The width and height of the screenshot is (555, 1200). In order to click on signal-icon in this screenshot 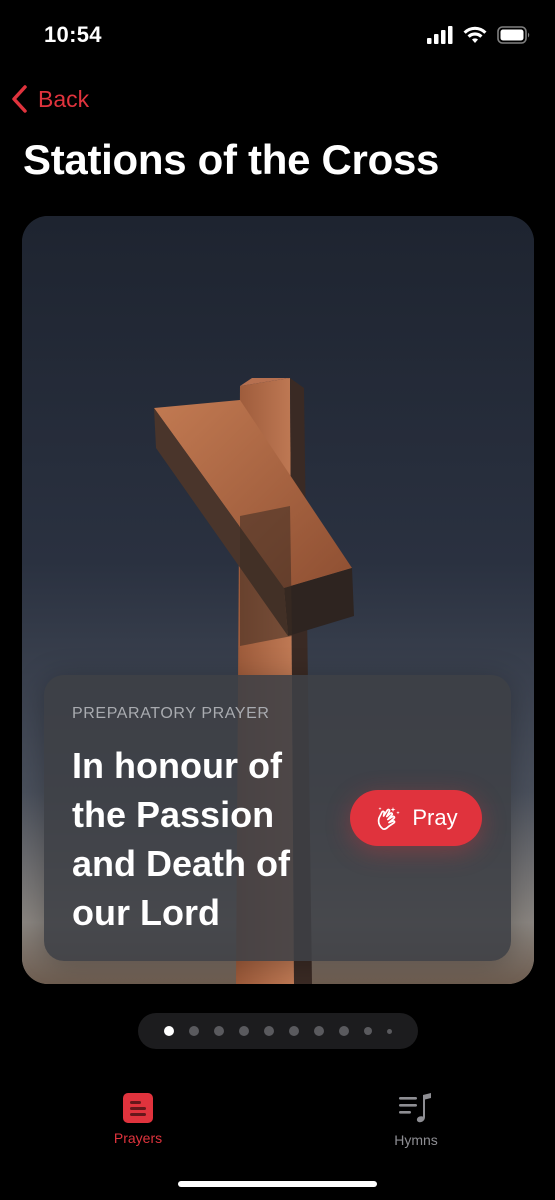, I will do `click(440, 35)`.